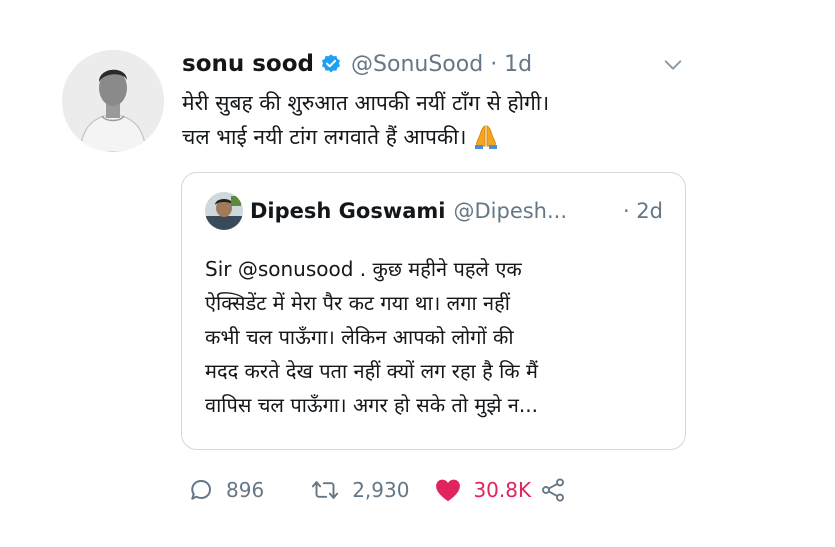  What do you see at coordinates (245, 490) in the screenshot?
I see `reply-count: 896` at bounding box center [245, 490].